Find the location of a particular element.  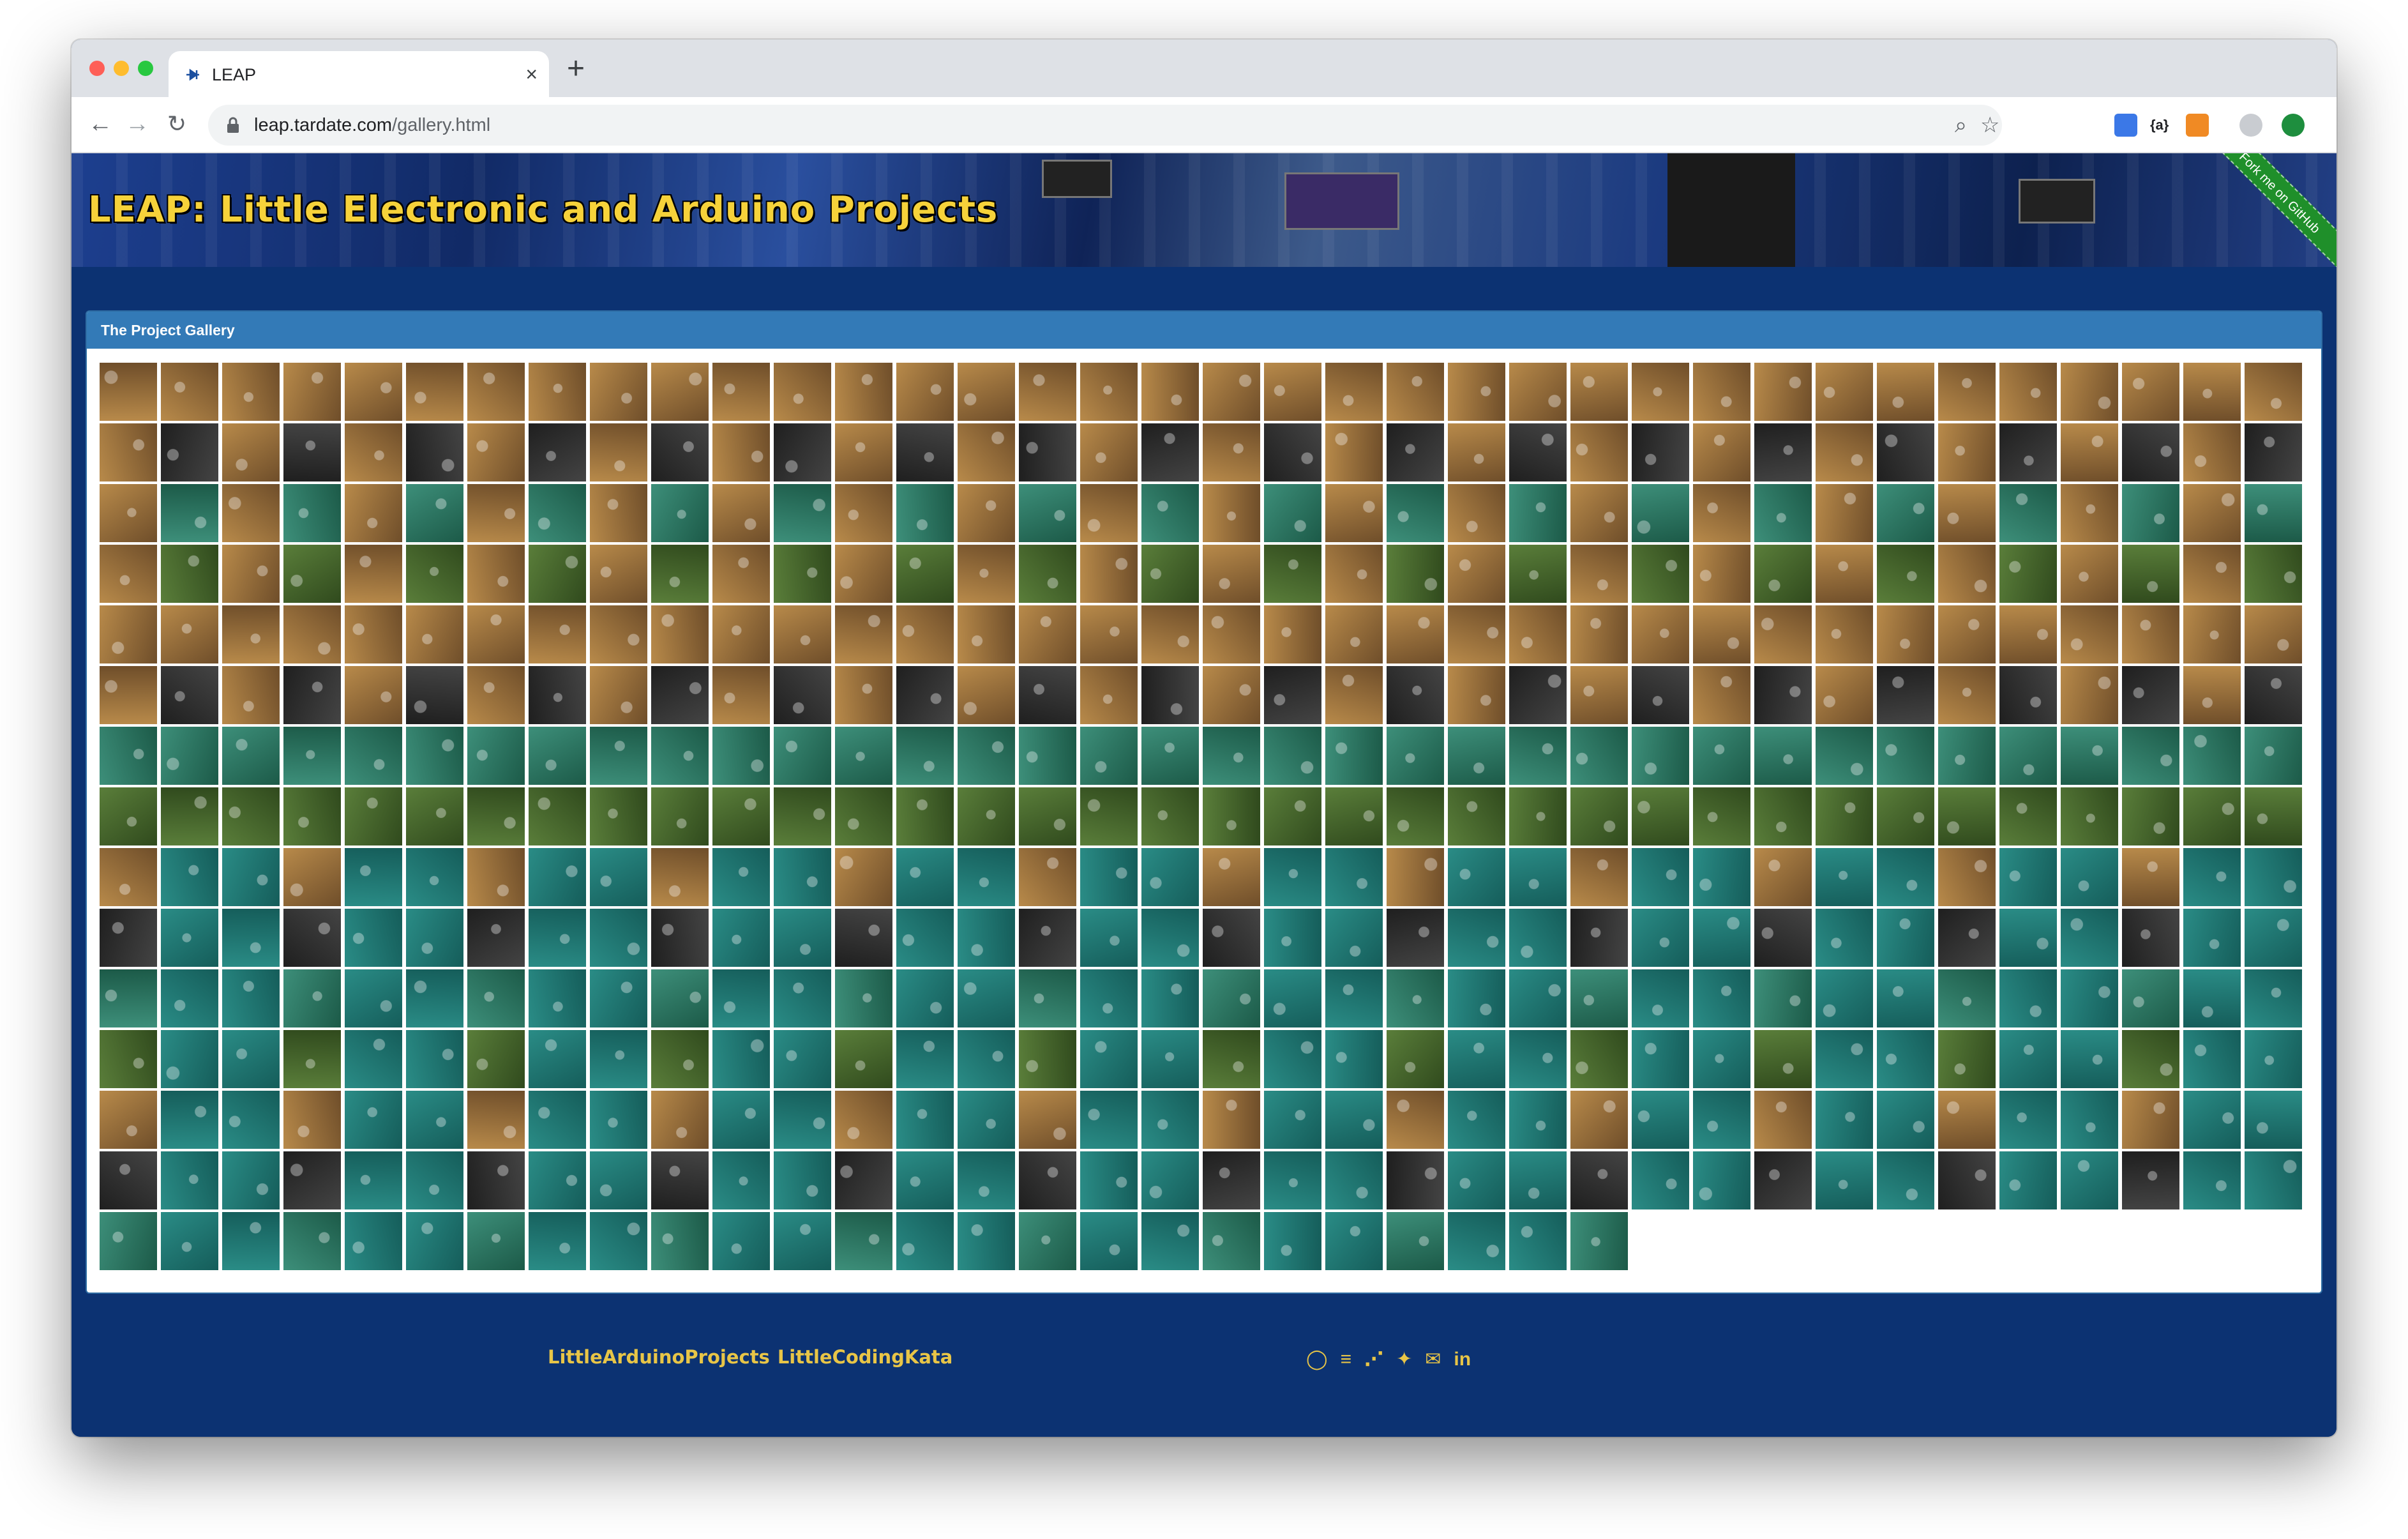

reload-icon: ↻ is located at coordinates (176, 124).